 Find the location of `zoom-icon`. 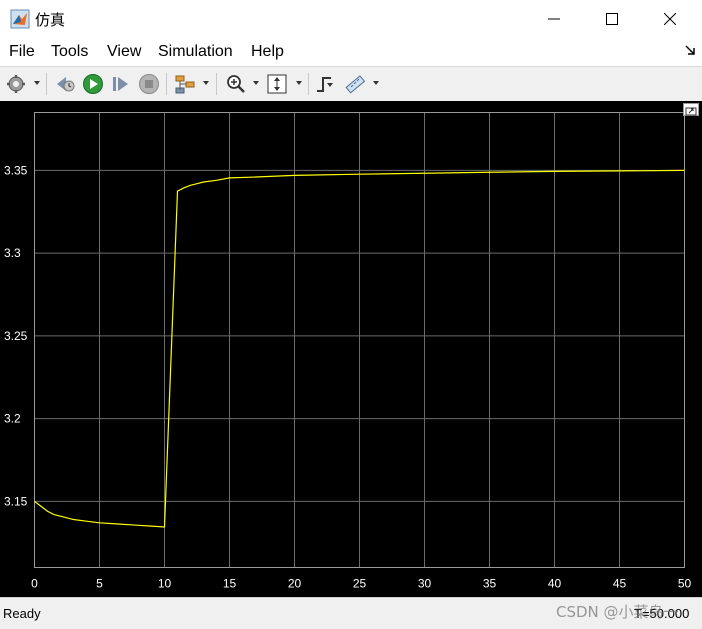

zoom-icon is located at coordinates (236, 84).